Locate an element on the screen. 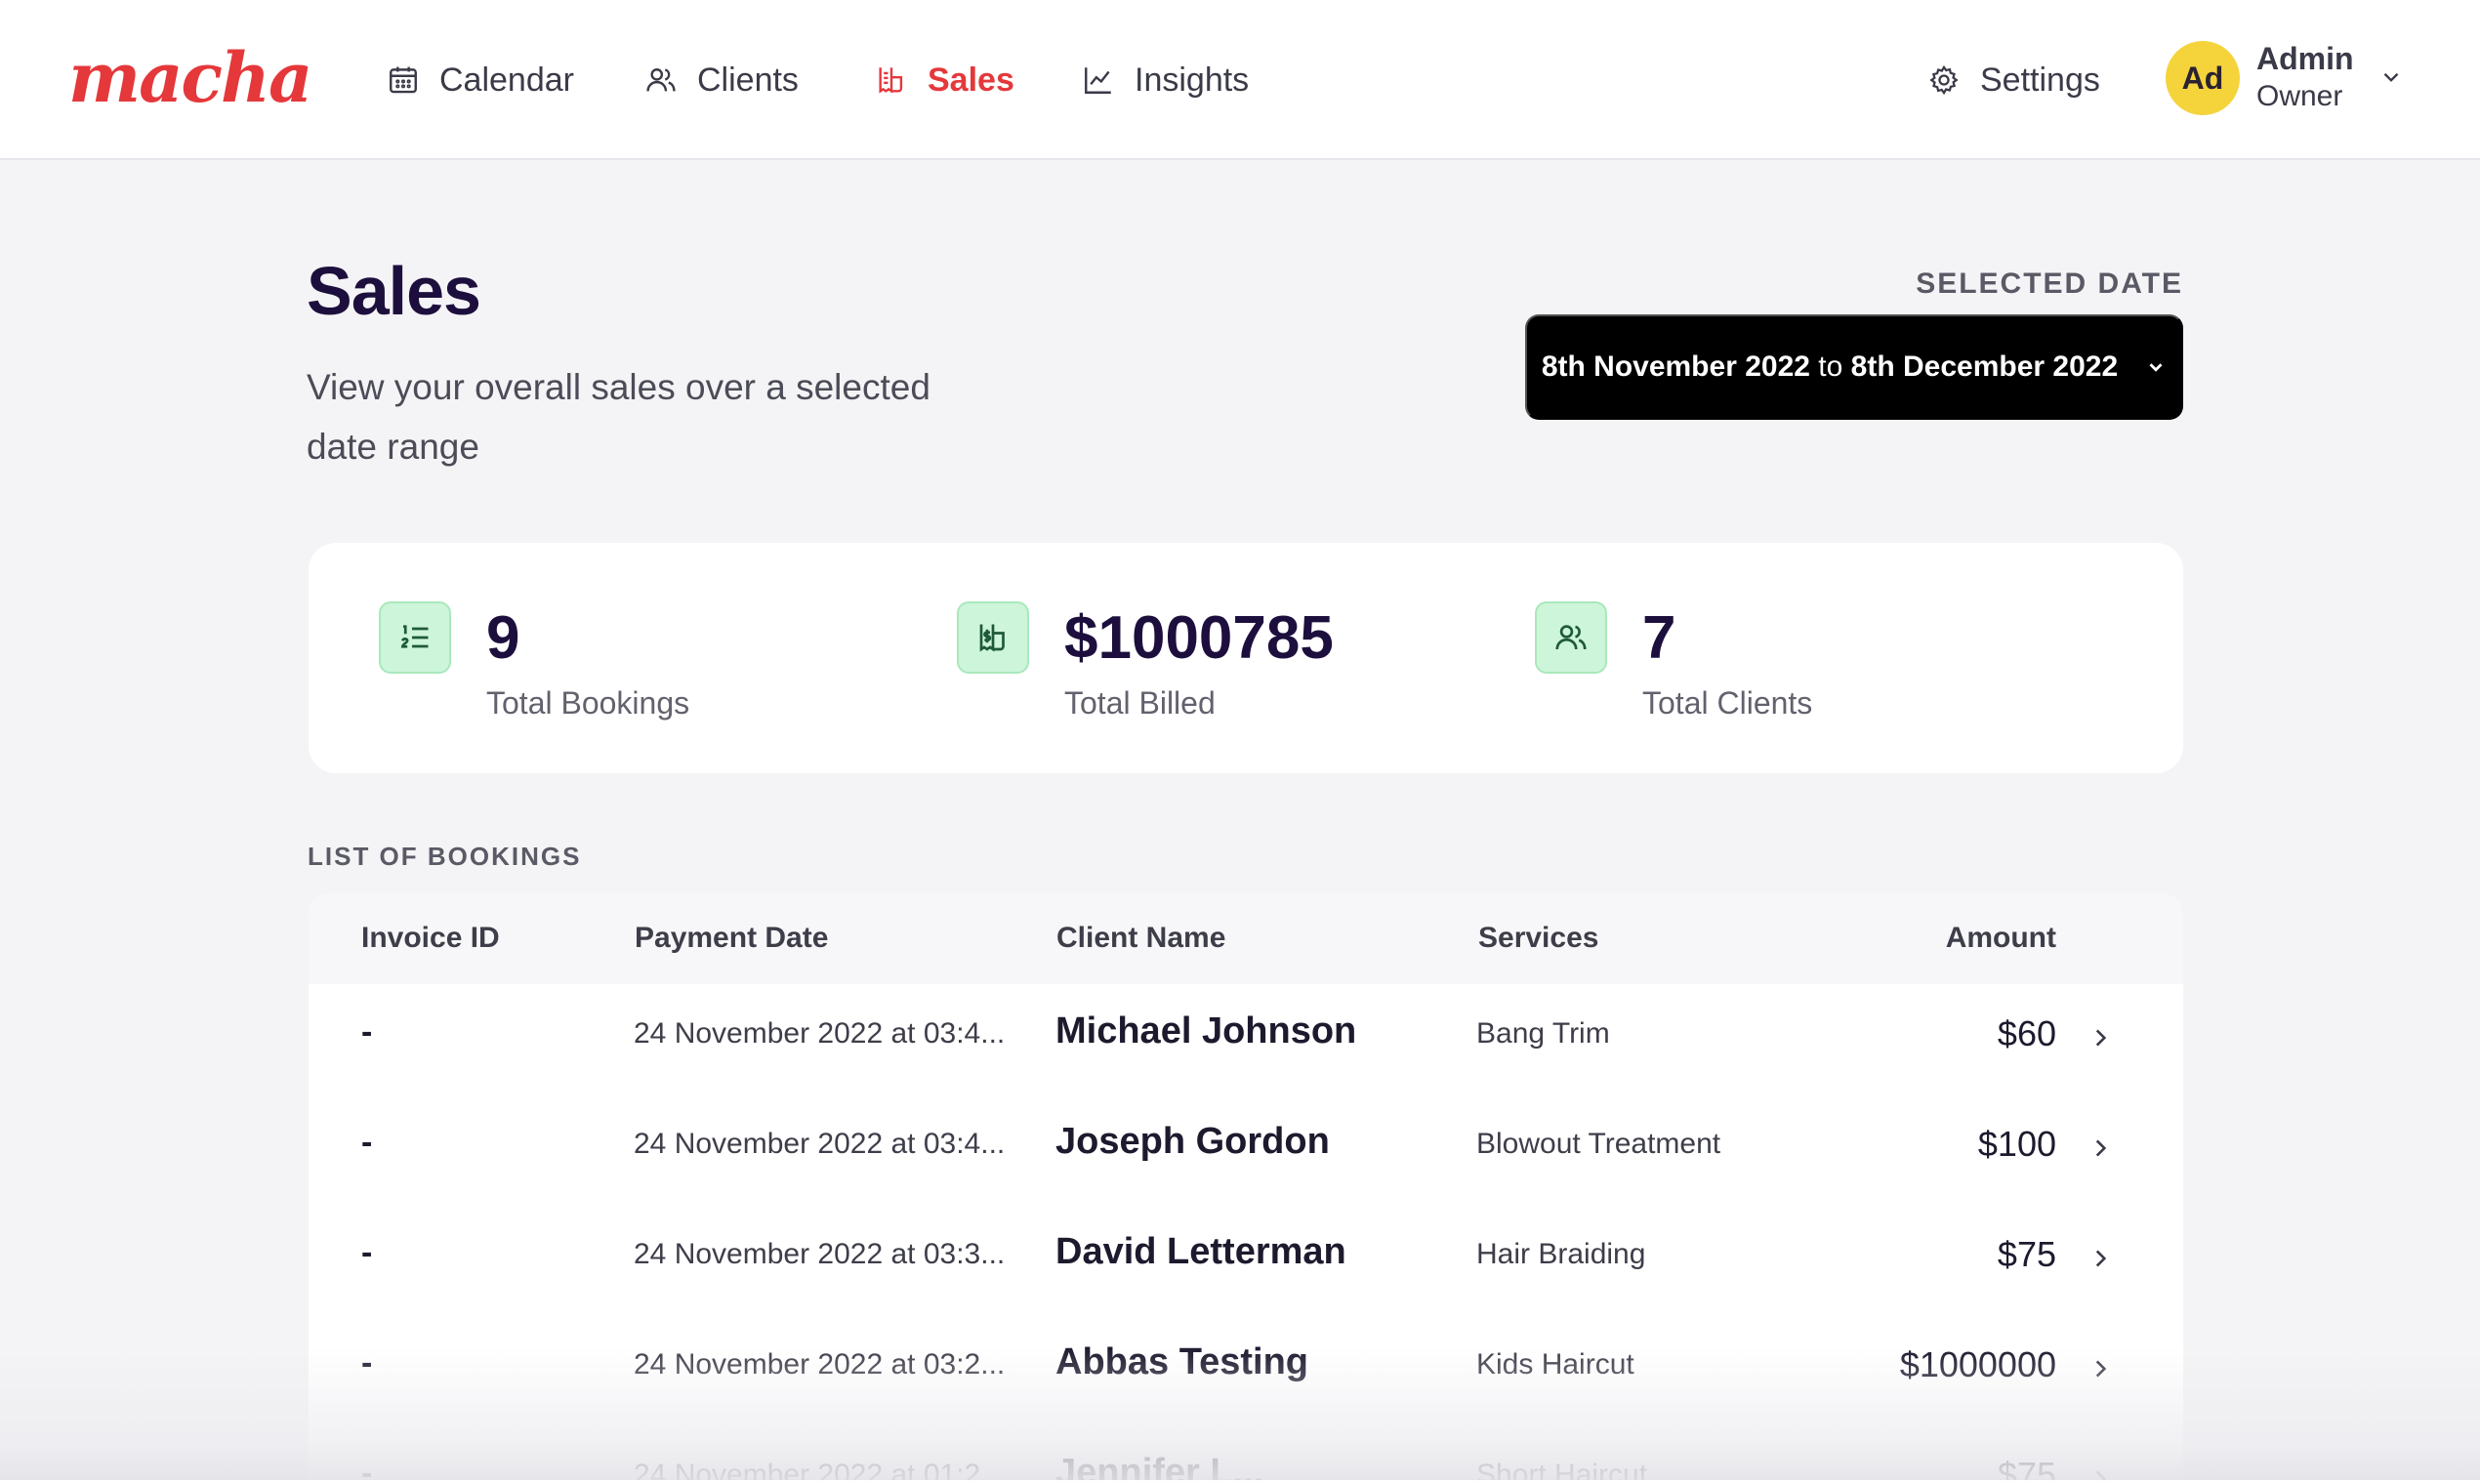 The image size is (2480, 1484). cell-amount: $100 is located at coordinates (2016, 1144).